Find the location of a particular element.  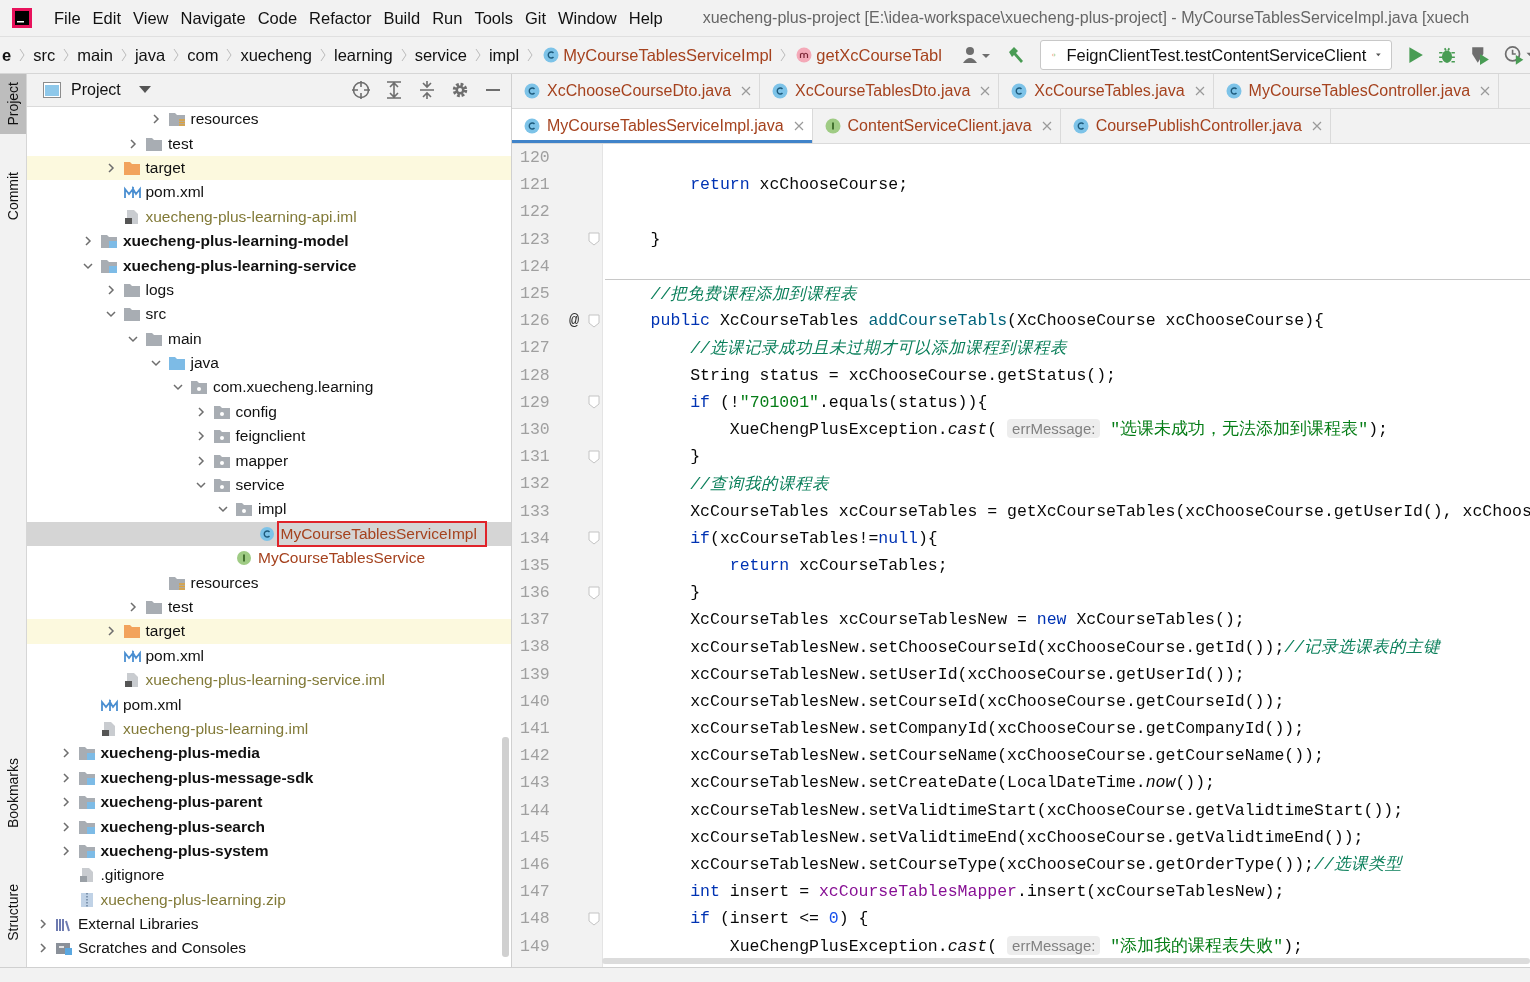

menu-item: Edit is located at coordinates (107, 18).